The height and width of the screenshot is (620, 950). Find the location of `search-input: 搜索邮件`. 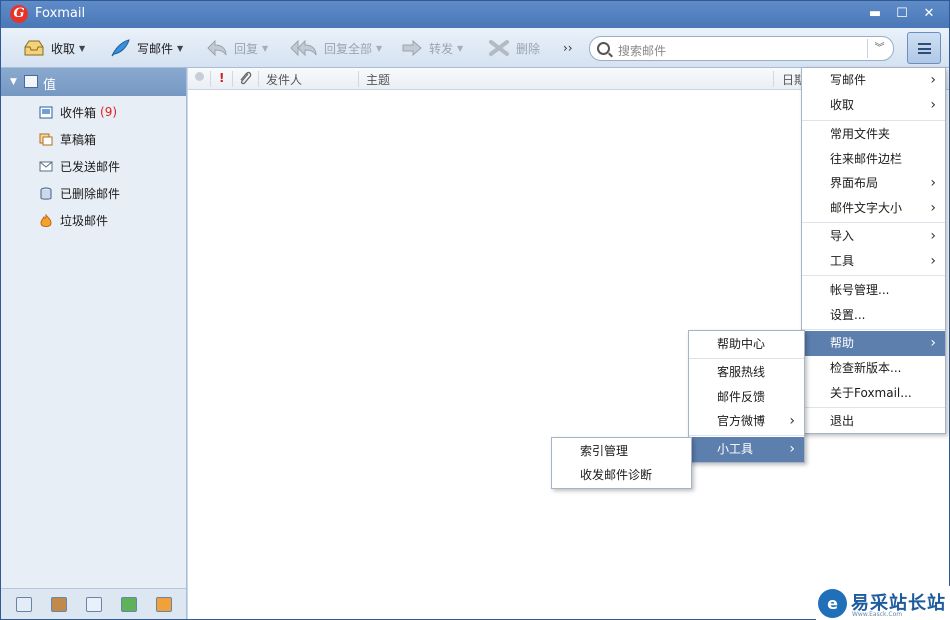

search-input: 搜索邮件 is located at coordinates (642, 50).